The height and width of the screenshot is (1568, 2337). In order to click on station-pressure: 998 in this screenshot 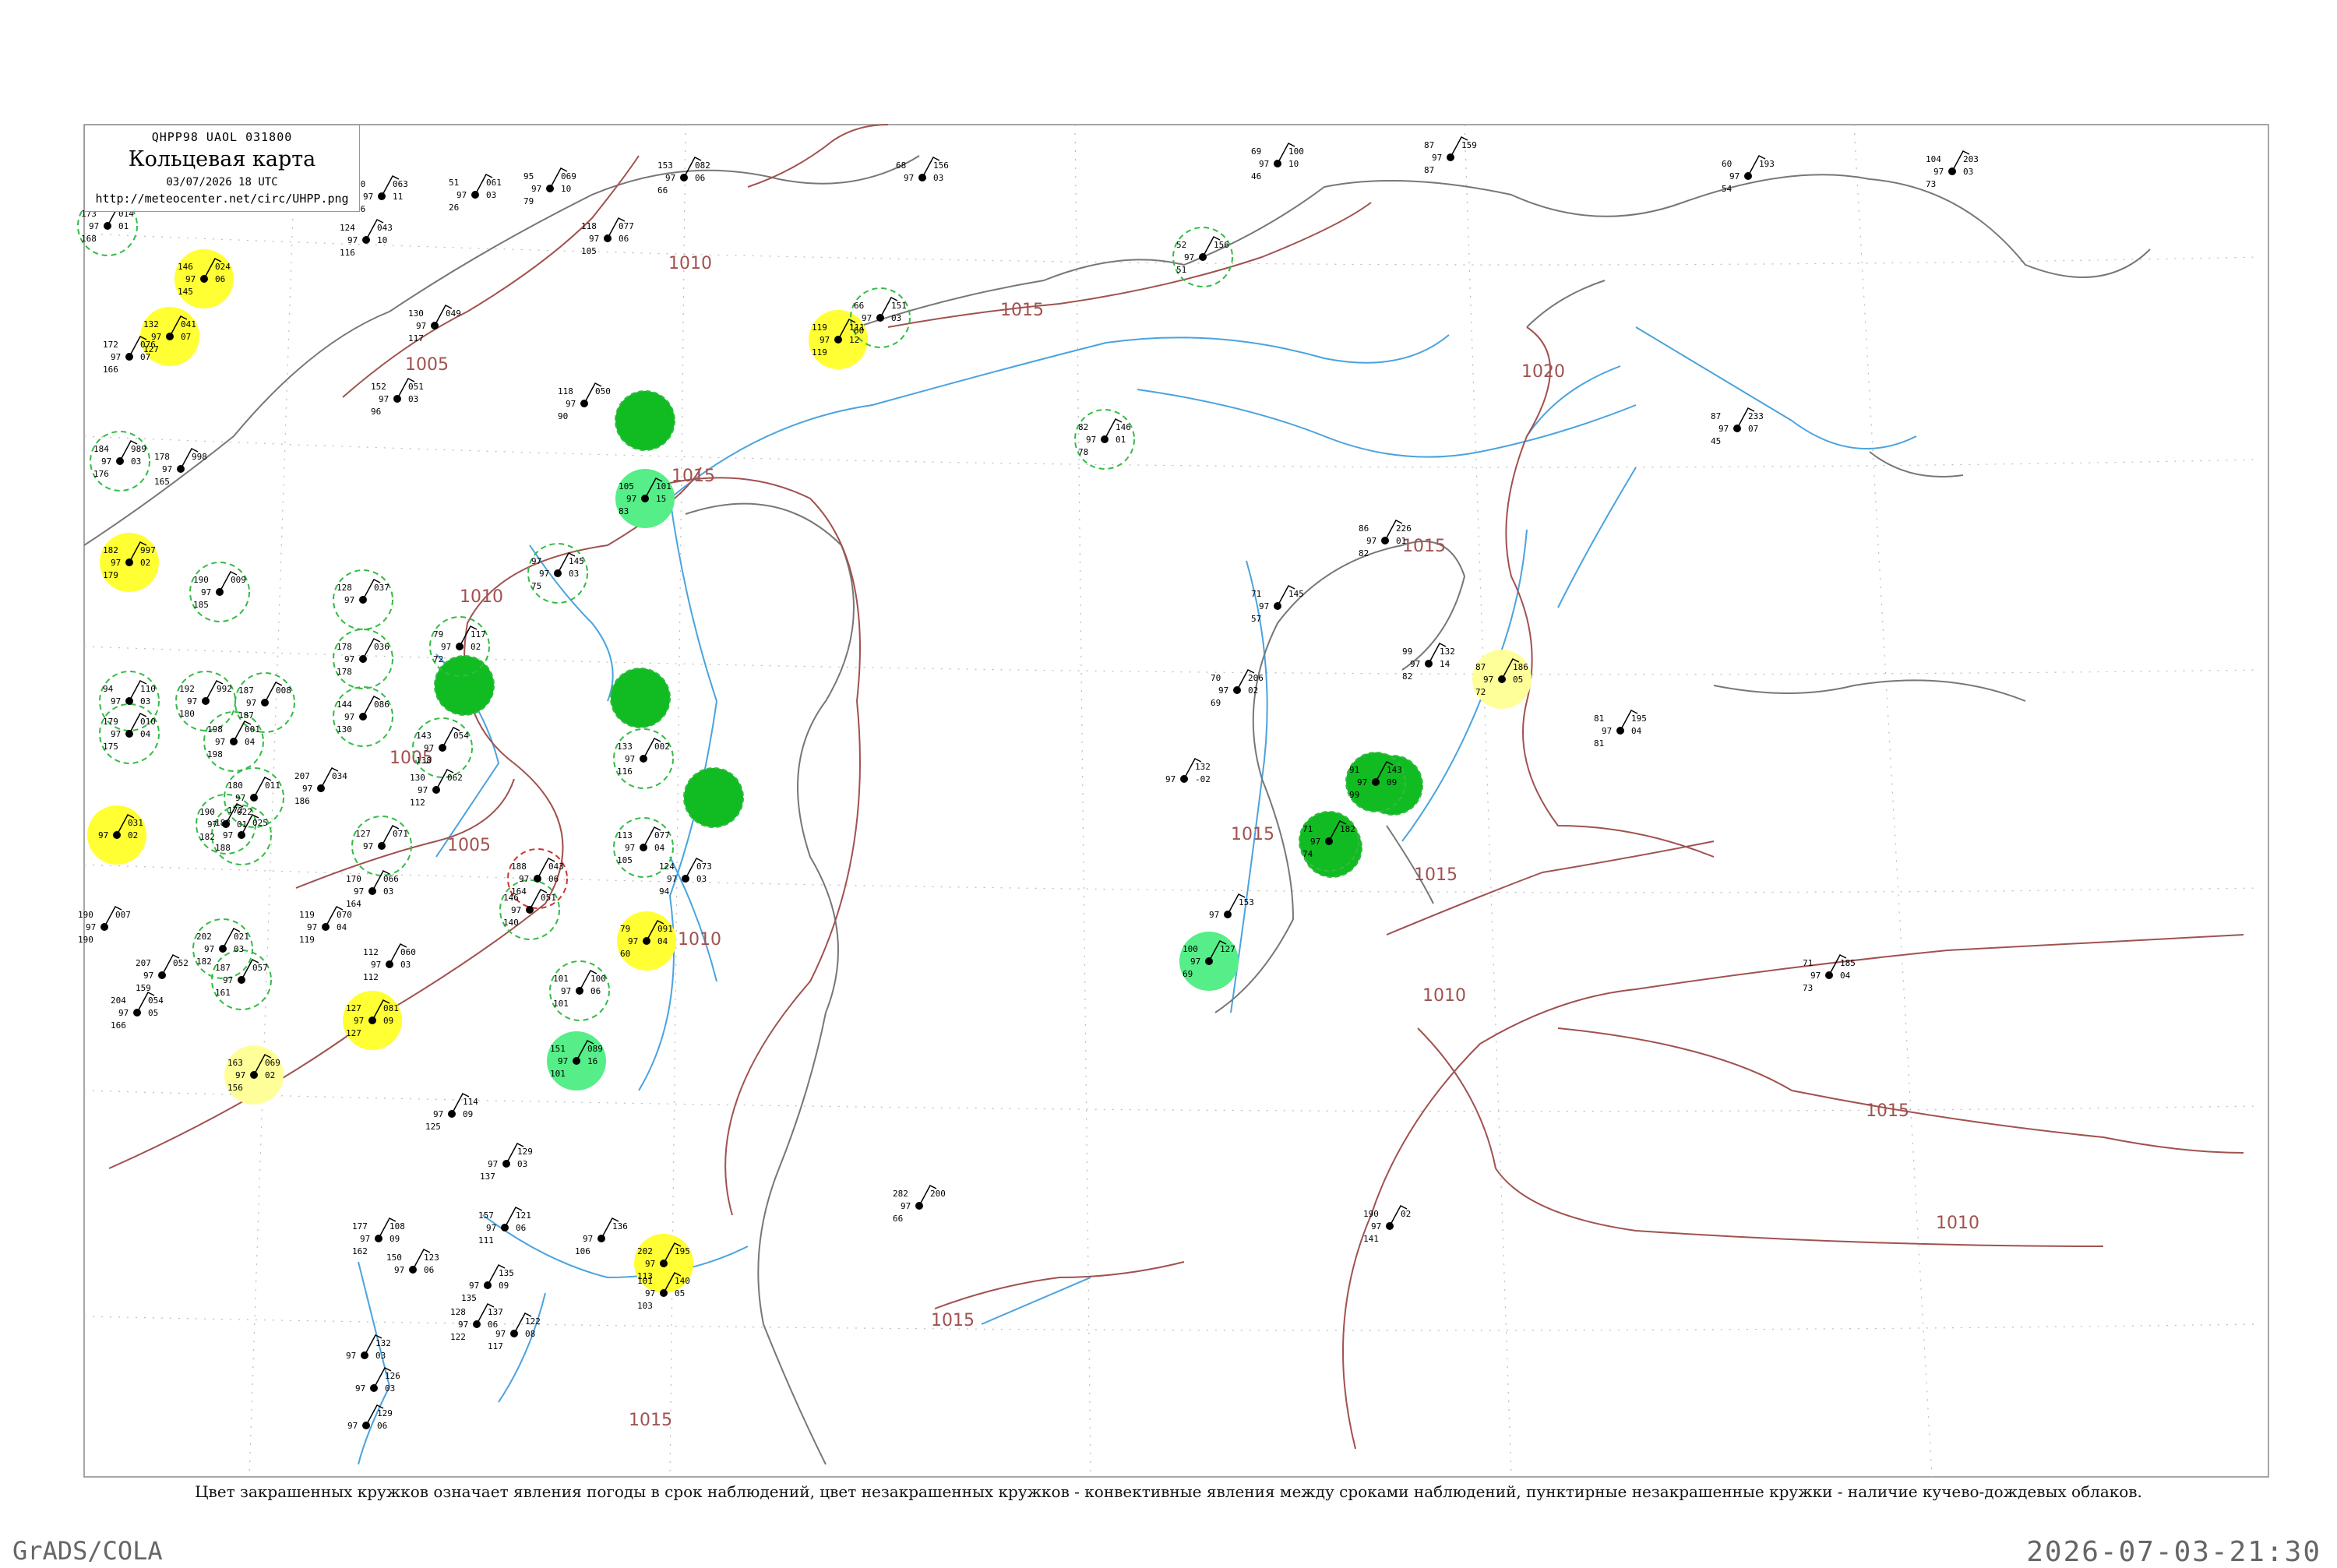, I will do `click(200, 457)`.